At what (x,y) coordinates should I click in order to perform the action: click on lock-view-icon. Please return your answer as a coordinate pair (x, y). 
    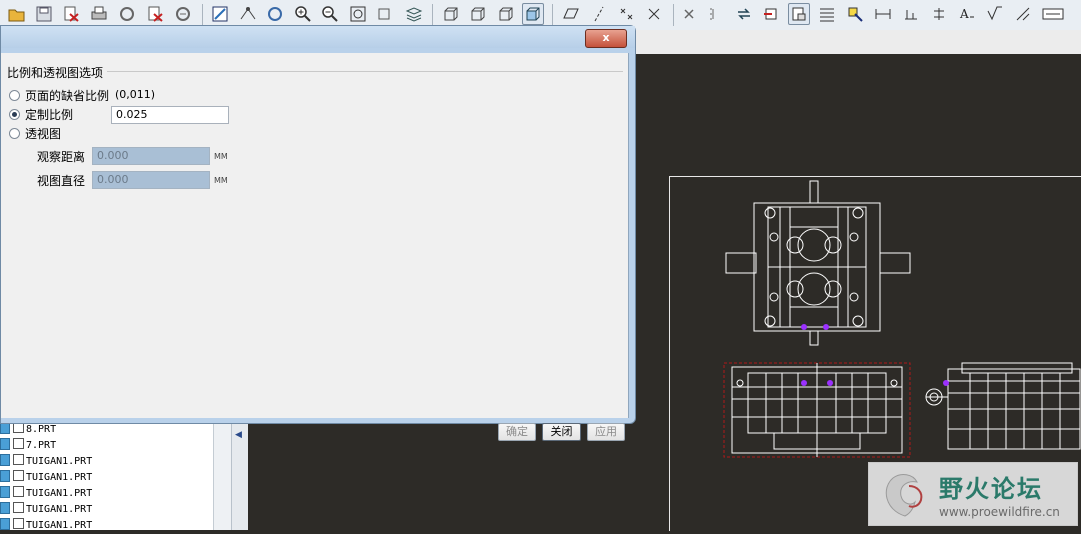
    Looking at the image, I should click on (799, 14).